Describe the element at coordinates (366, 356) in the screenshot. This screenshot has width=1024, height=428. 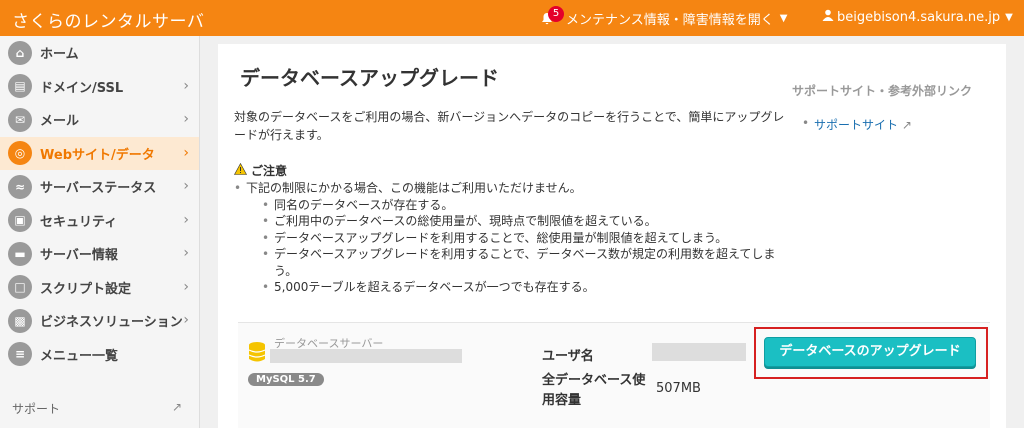
I see `db-server-name-redacted` at that location.